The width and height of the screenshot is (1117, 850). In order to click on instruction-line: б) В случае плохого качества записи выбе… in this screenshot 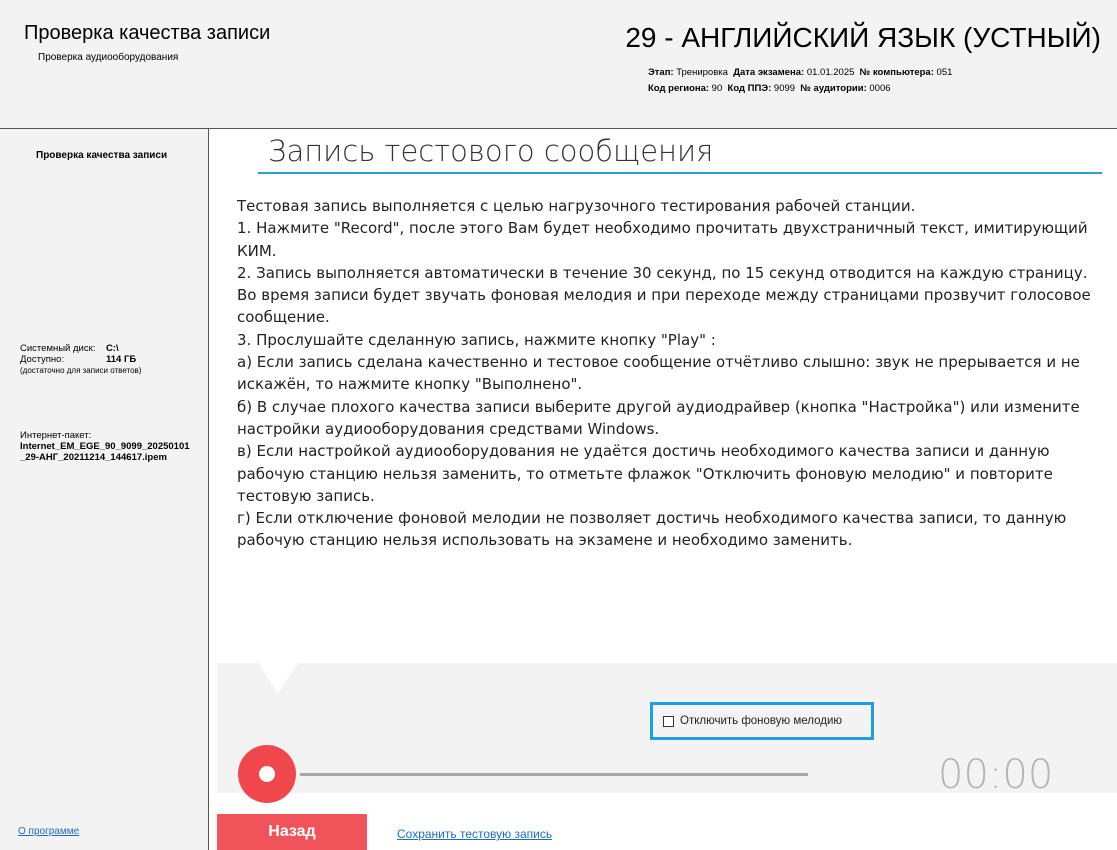, I will do `click(658, 417)`.